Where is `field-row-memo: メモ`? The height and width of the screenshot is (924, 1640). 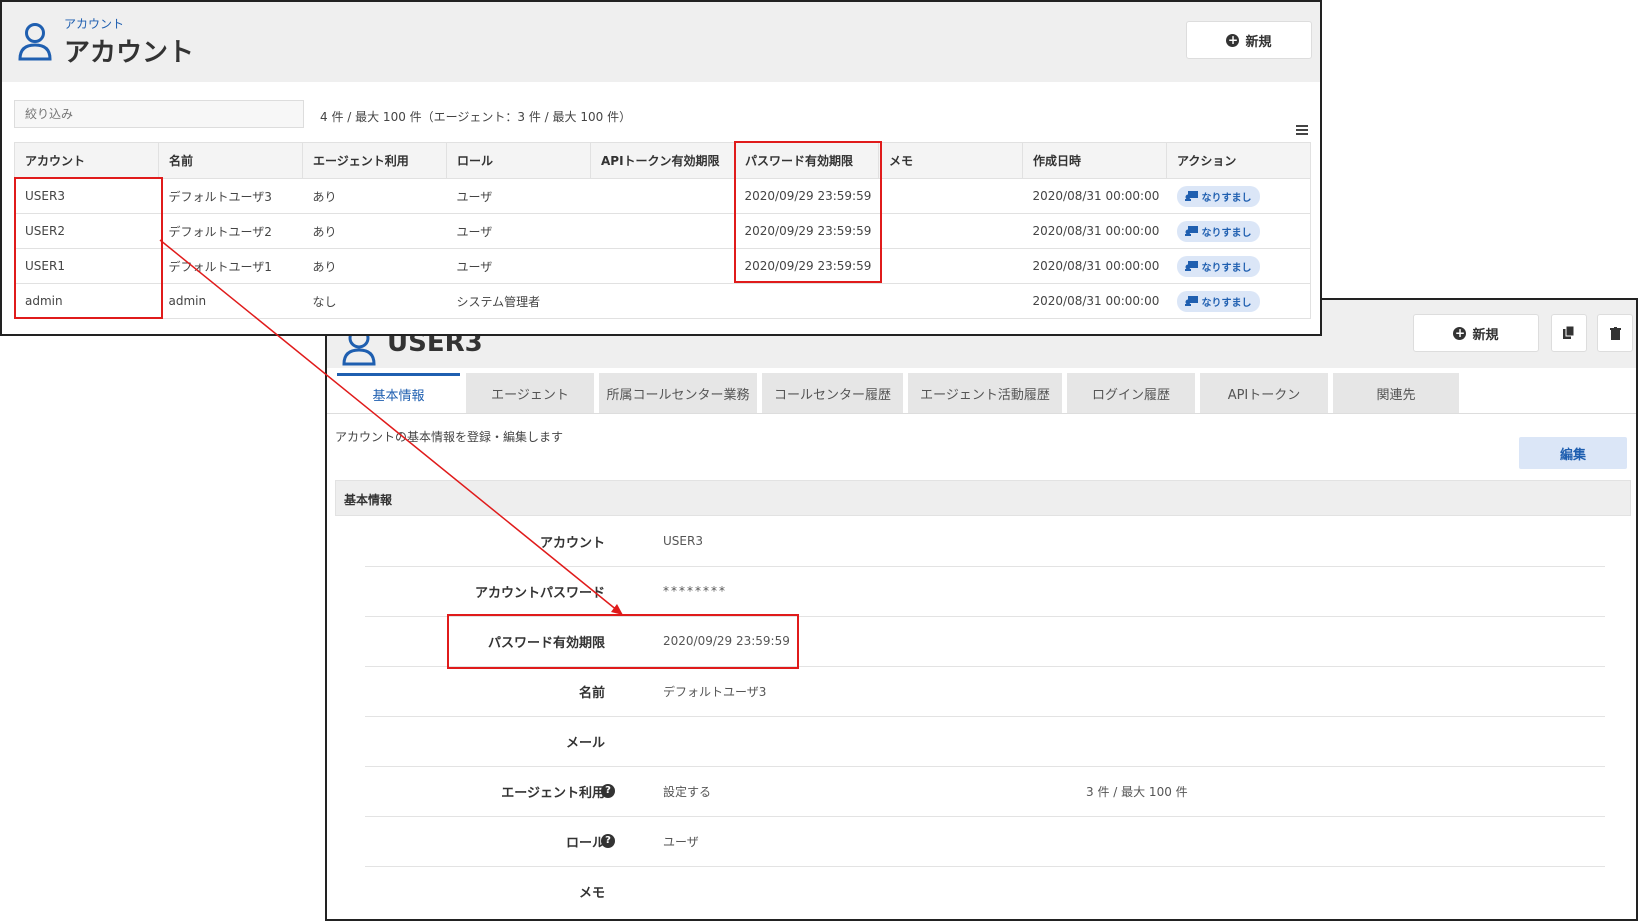 field-row-memo: メモ is located at coordinates (985, 891).